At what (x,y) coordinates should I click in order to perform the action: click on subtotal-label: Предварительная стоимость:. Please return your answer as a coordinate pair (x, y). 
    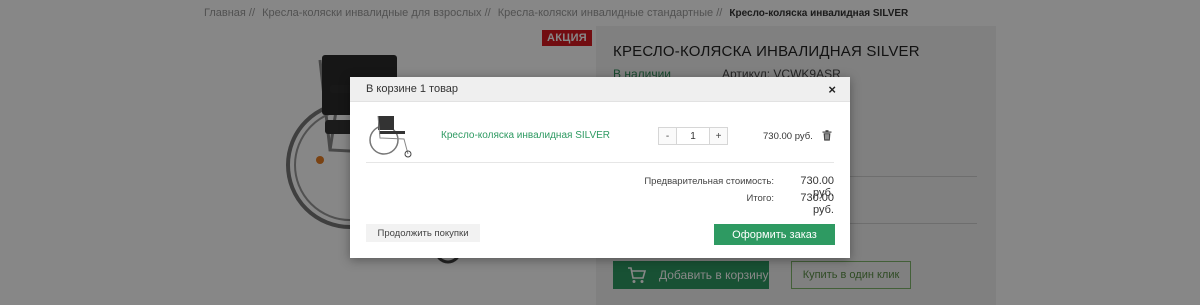
    Looking at the image, I should click on (709, 181).